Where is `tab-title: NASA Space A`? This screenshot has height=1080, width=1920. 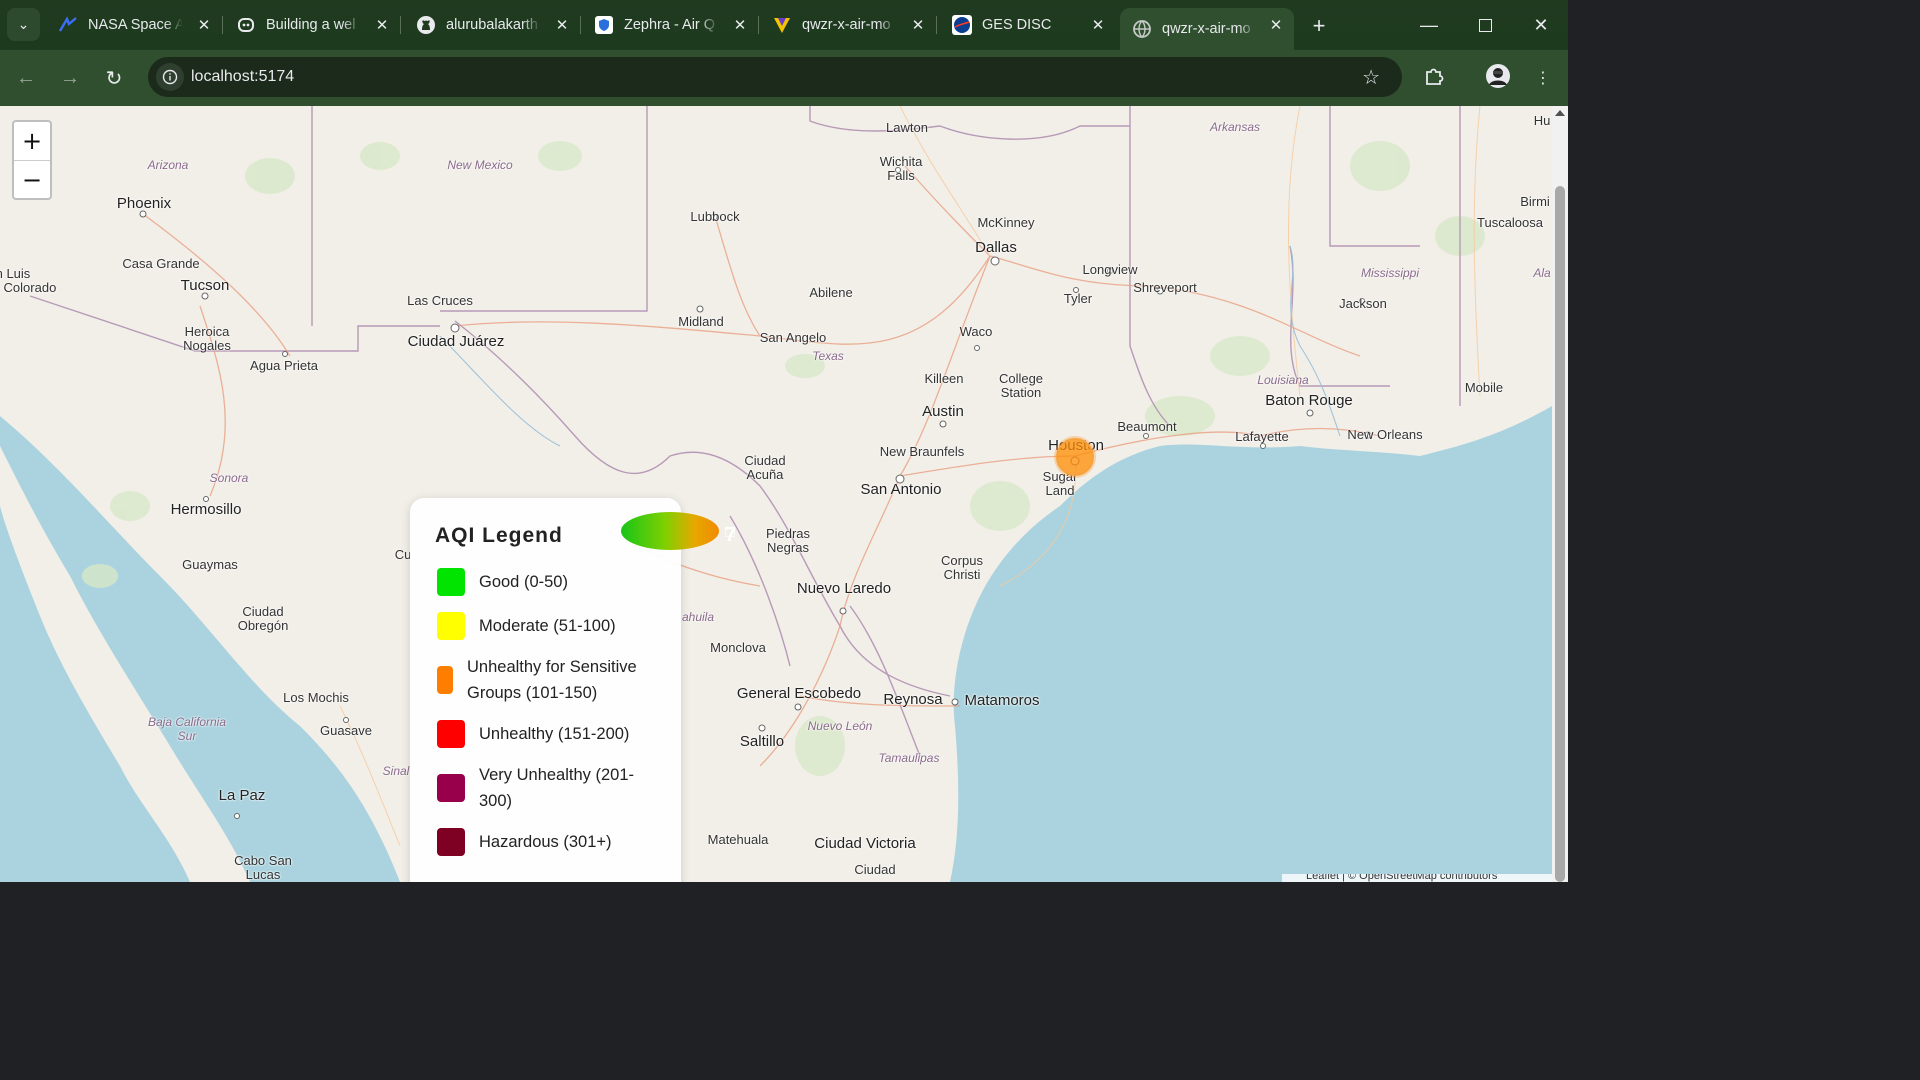 tab-title: NASA Space A is located at coordinates (135, 25).